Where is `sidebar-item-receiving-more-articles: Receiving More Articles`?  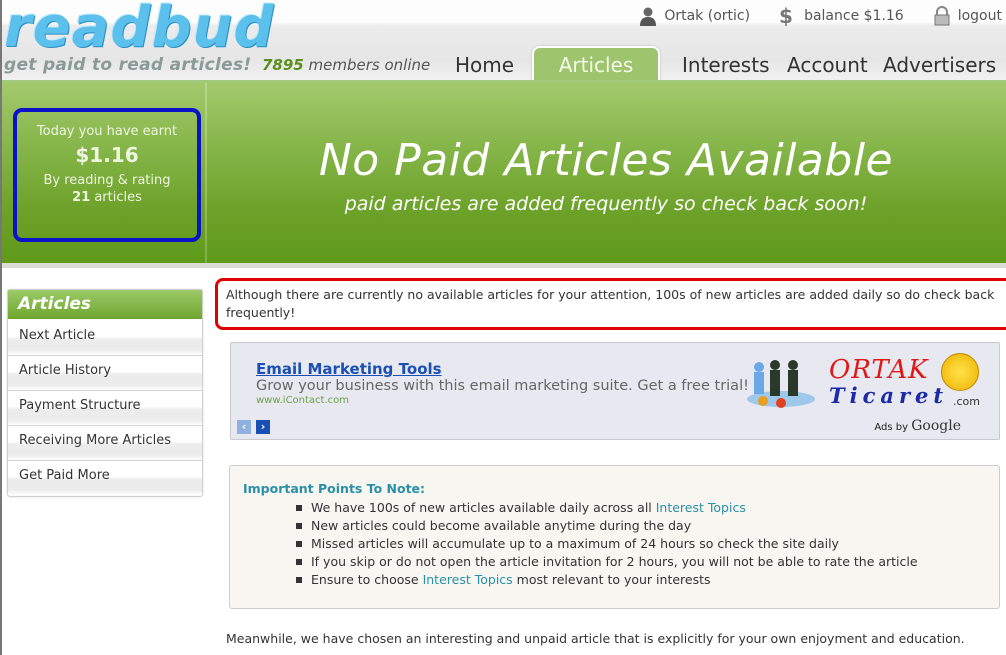 sidebar-item-receiving-more-articles: Receiving More Articles is located at coordinates (105, 443).